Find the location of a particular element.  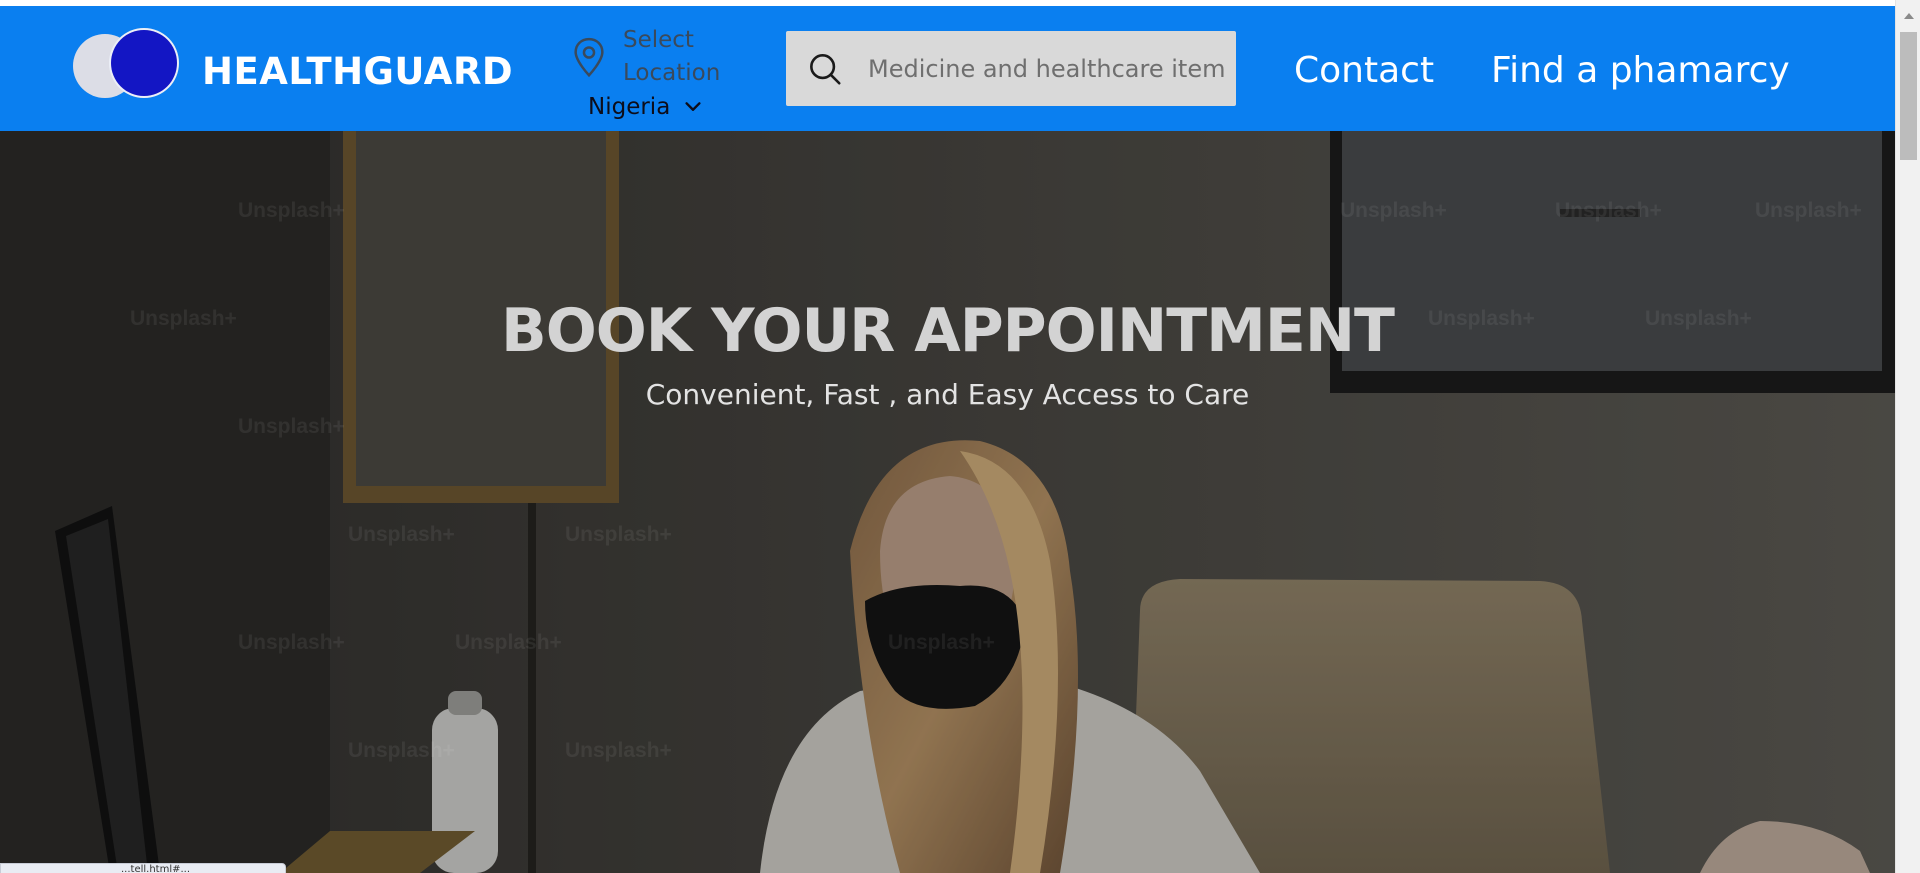

chevron-down-icon is located at coordinates (693, 106).